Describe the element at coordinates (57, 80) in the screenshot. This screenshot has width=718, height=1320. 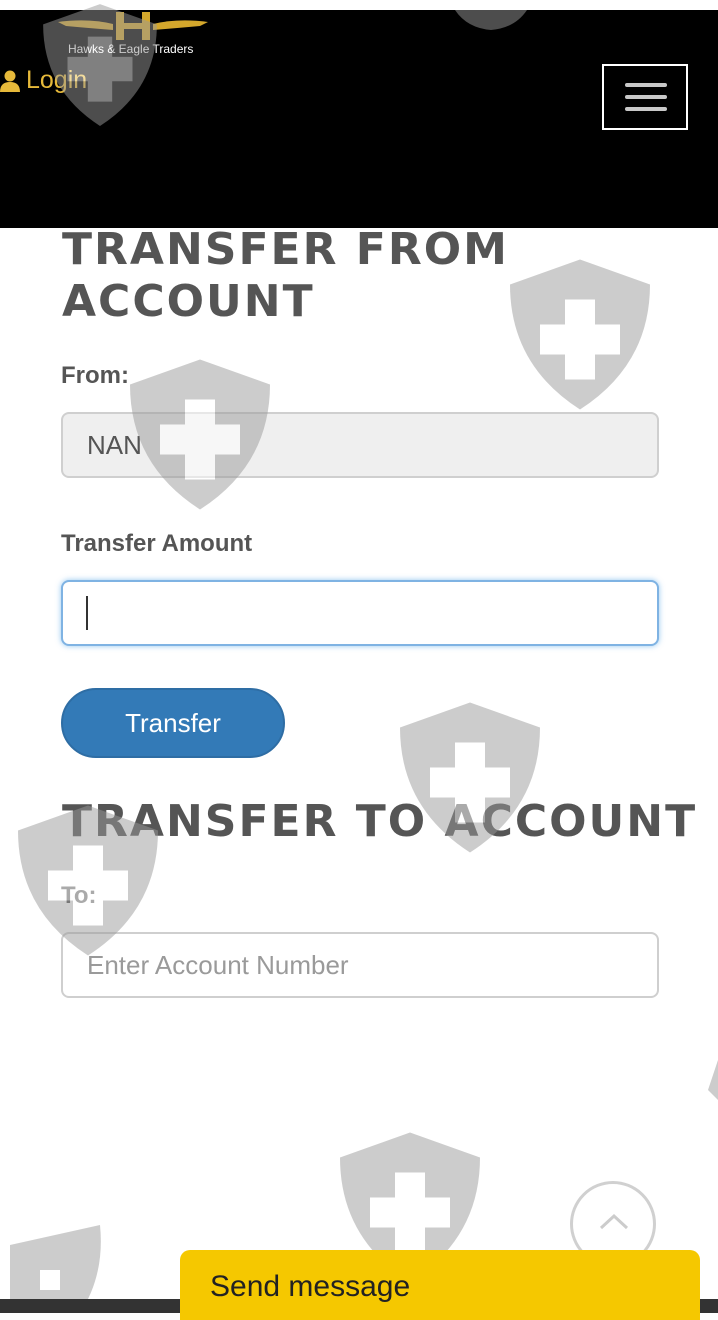
I see `login-label: Login` at that location.